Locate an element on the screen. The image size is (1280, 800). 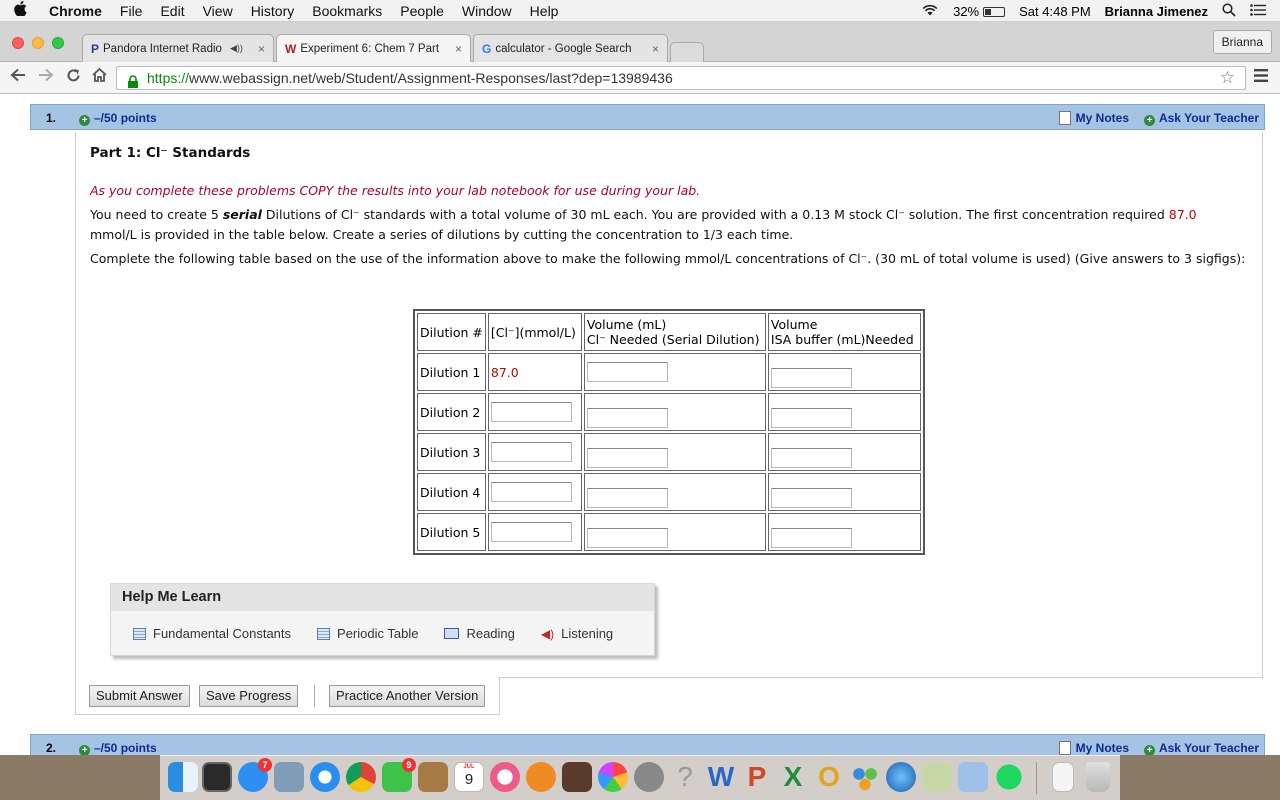
window-zoom-button is located at coordinates (58, 43).